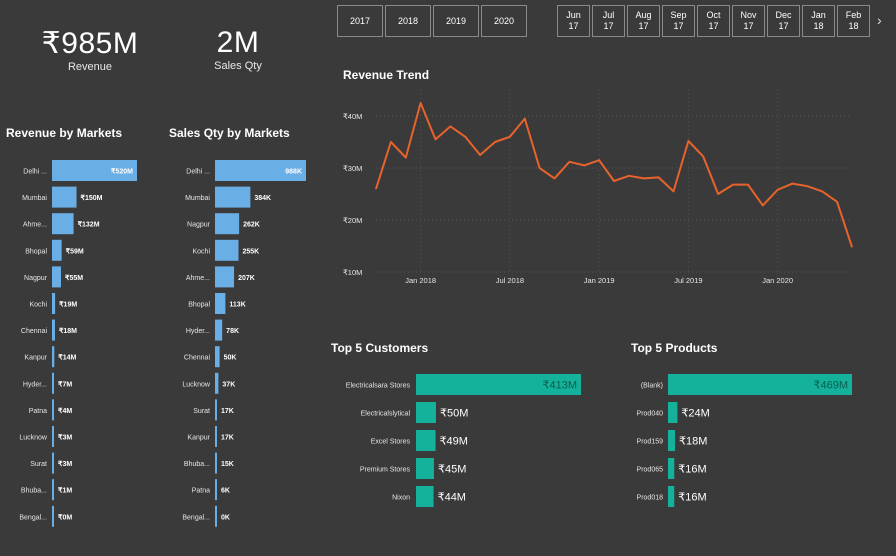 The height and width of the screenshot is (556, 896). I want to click on category-label: (Blank), so click(652, 386).